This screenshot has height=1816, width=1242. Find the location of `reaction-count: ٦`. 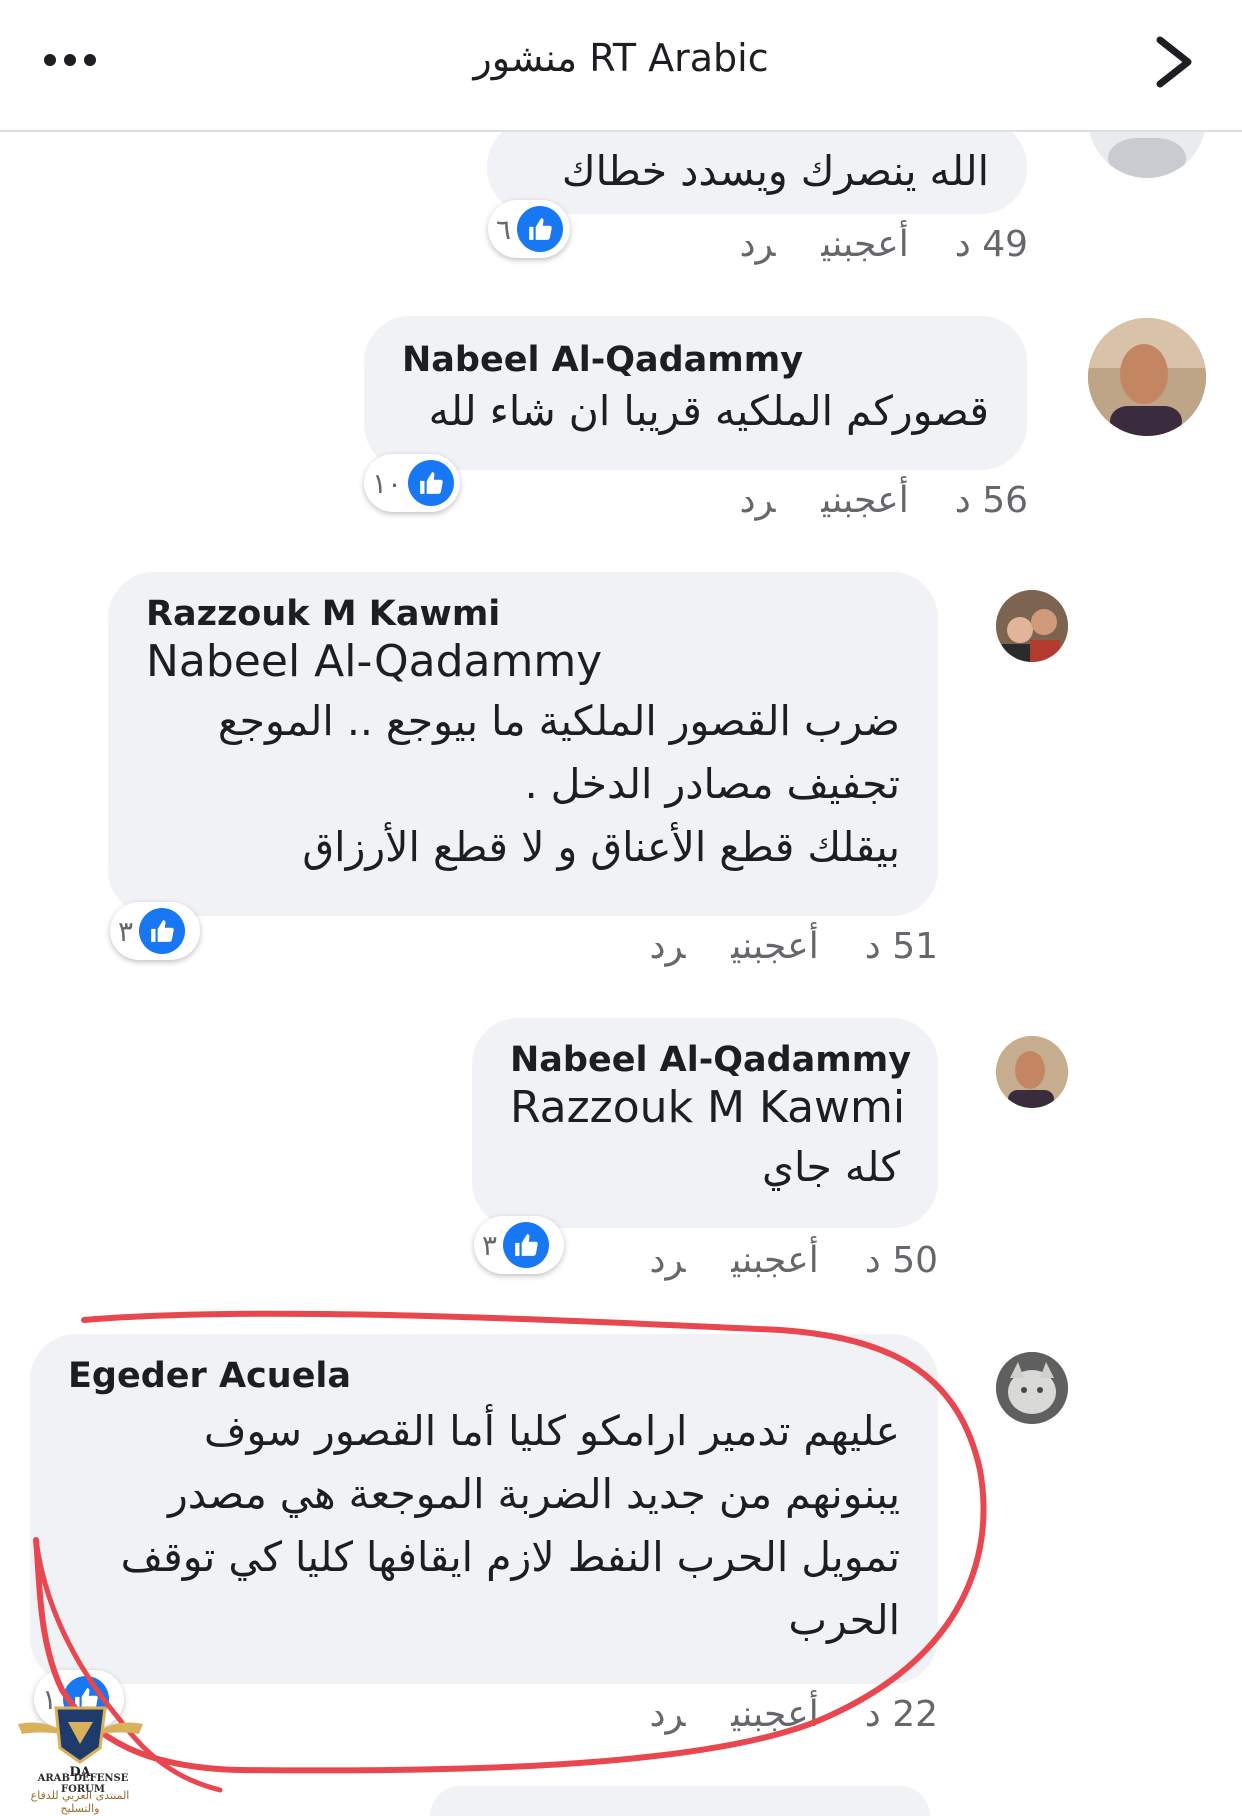

reaction-count: ٦ is located at coordinates (529, 229).